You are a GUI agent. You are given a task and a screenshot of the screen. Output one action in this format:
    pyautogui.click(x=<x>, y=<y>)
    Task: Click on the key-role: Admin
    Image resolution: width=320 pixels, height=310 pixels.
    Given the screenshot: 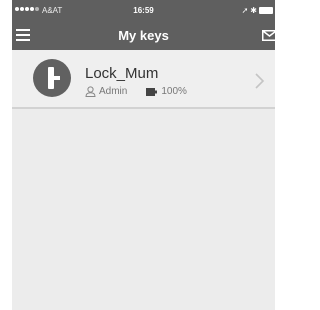 What is the action you would take?
    pyautogui.click(x=113, y=91)
    